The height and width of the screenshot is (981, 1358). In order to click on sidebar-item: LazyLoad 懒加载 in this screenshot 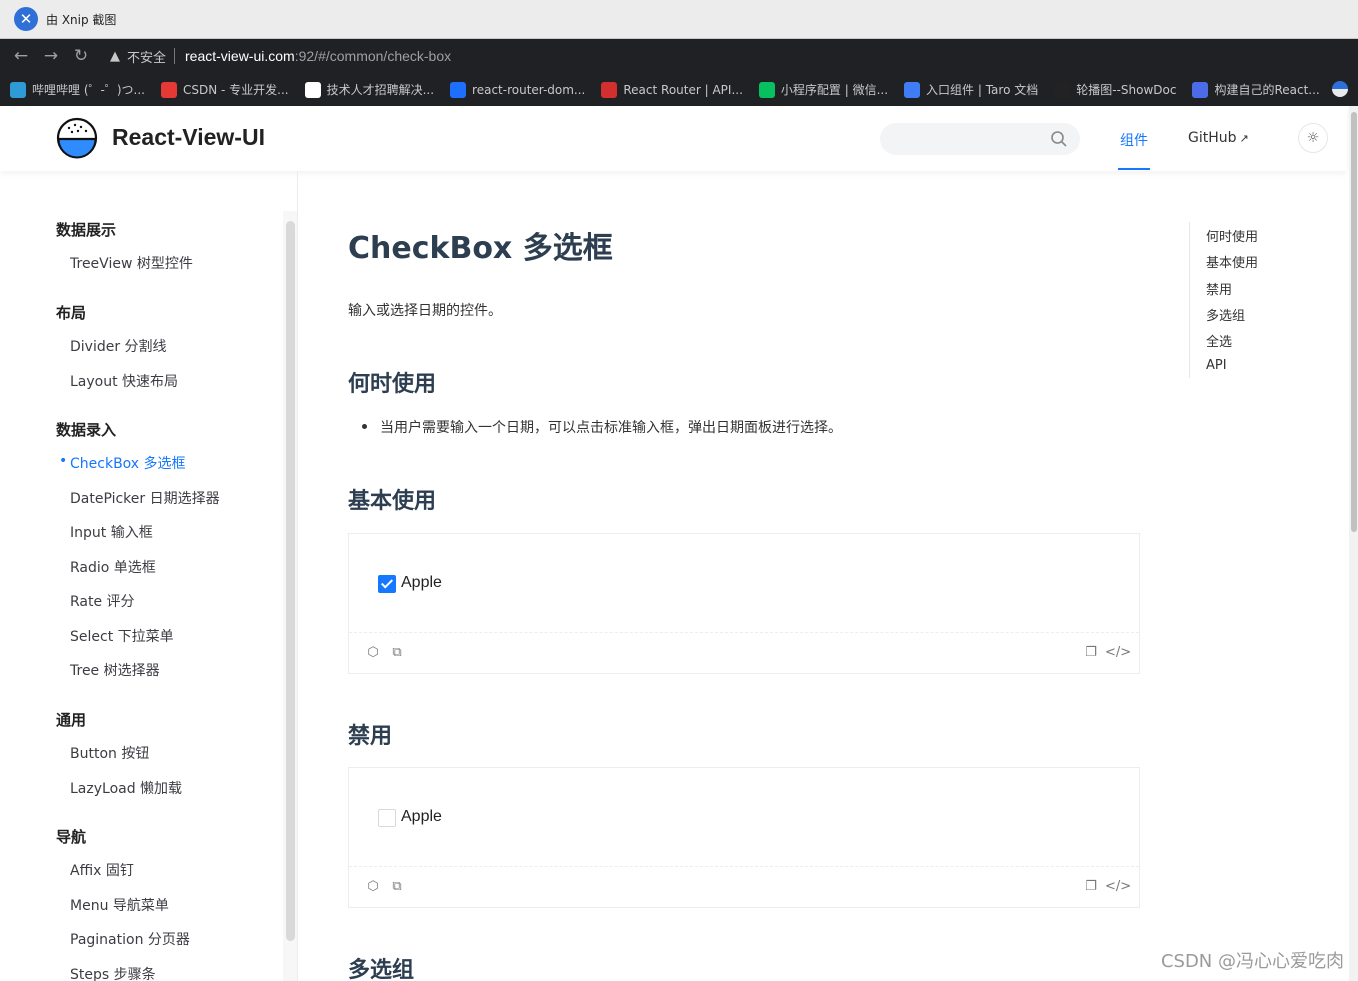, I will do `click(126, 788)`.